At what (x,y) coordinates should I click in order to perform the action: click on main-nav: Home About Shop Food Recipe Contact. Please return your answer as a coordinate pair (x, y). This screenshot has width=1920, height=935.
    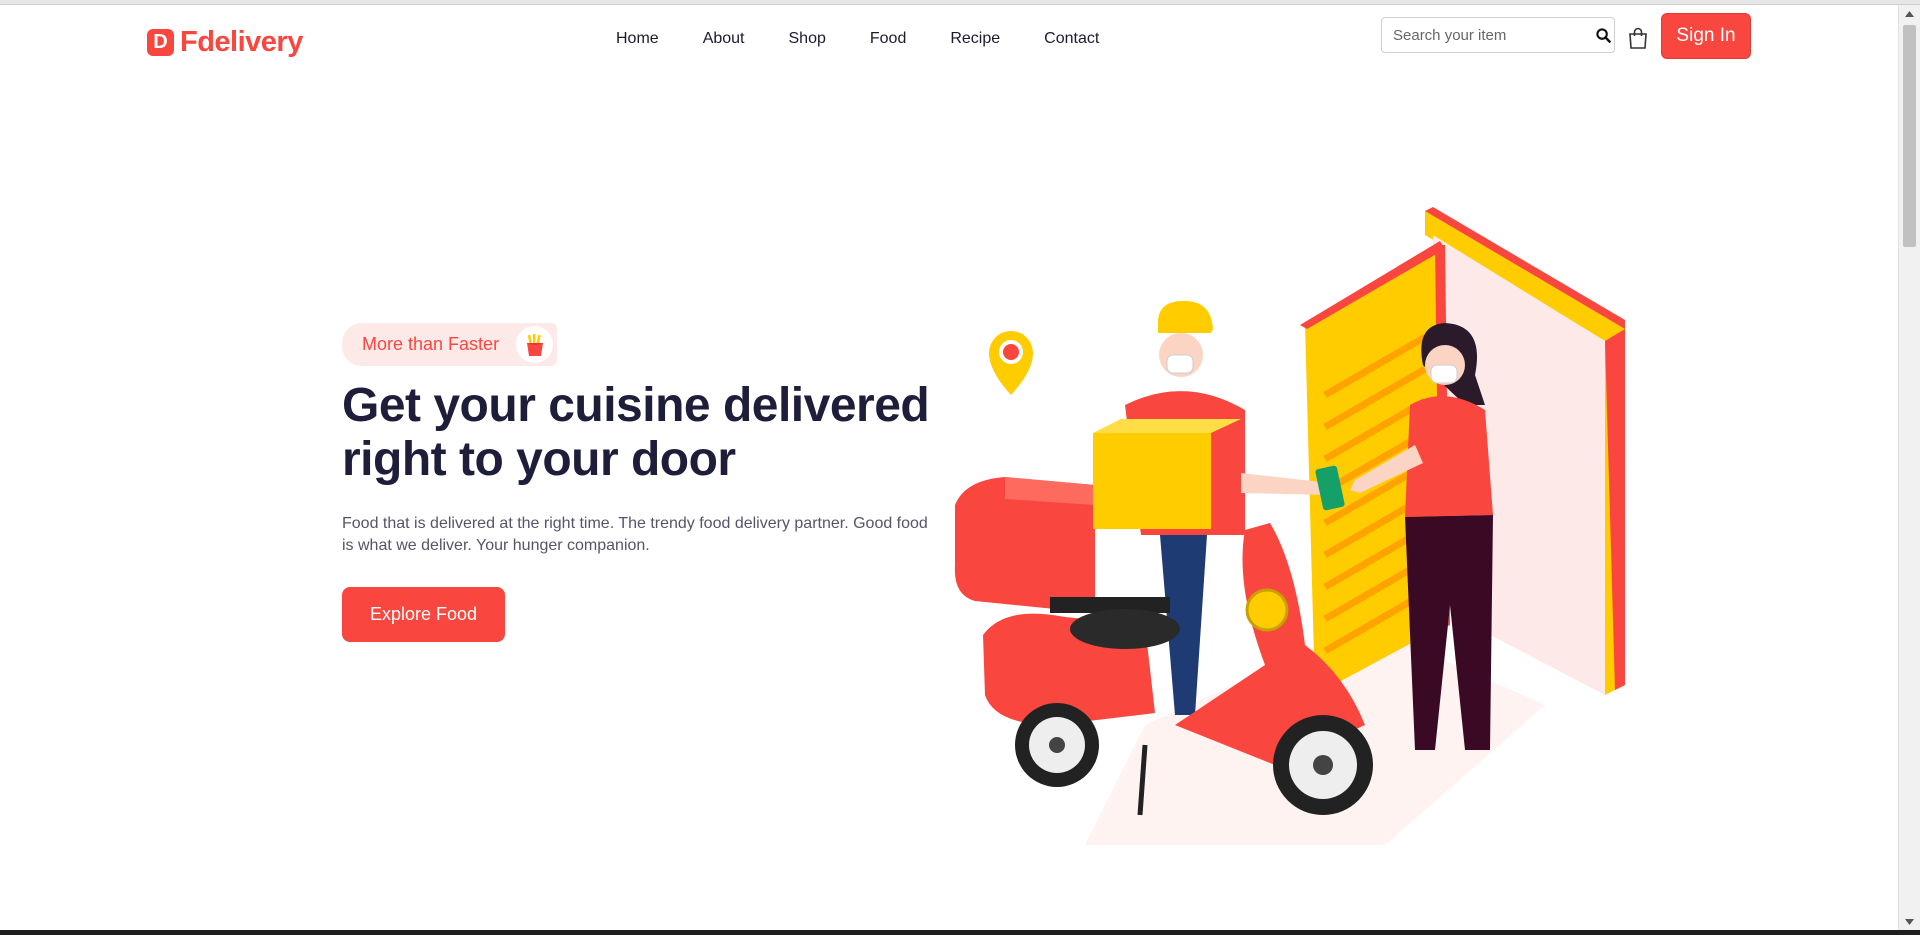
    Looking at the image, I should click on (879, 39).